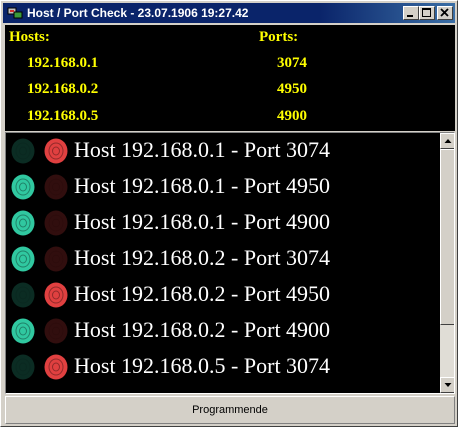 Image resolution: width=458 pixels, height=427 pixels. I want to click on list-item: Host 192.168.0.1 - Port 3074, so click(221, 151).